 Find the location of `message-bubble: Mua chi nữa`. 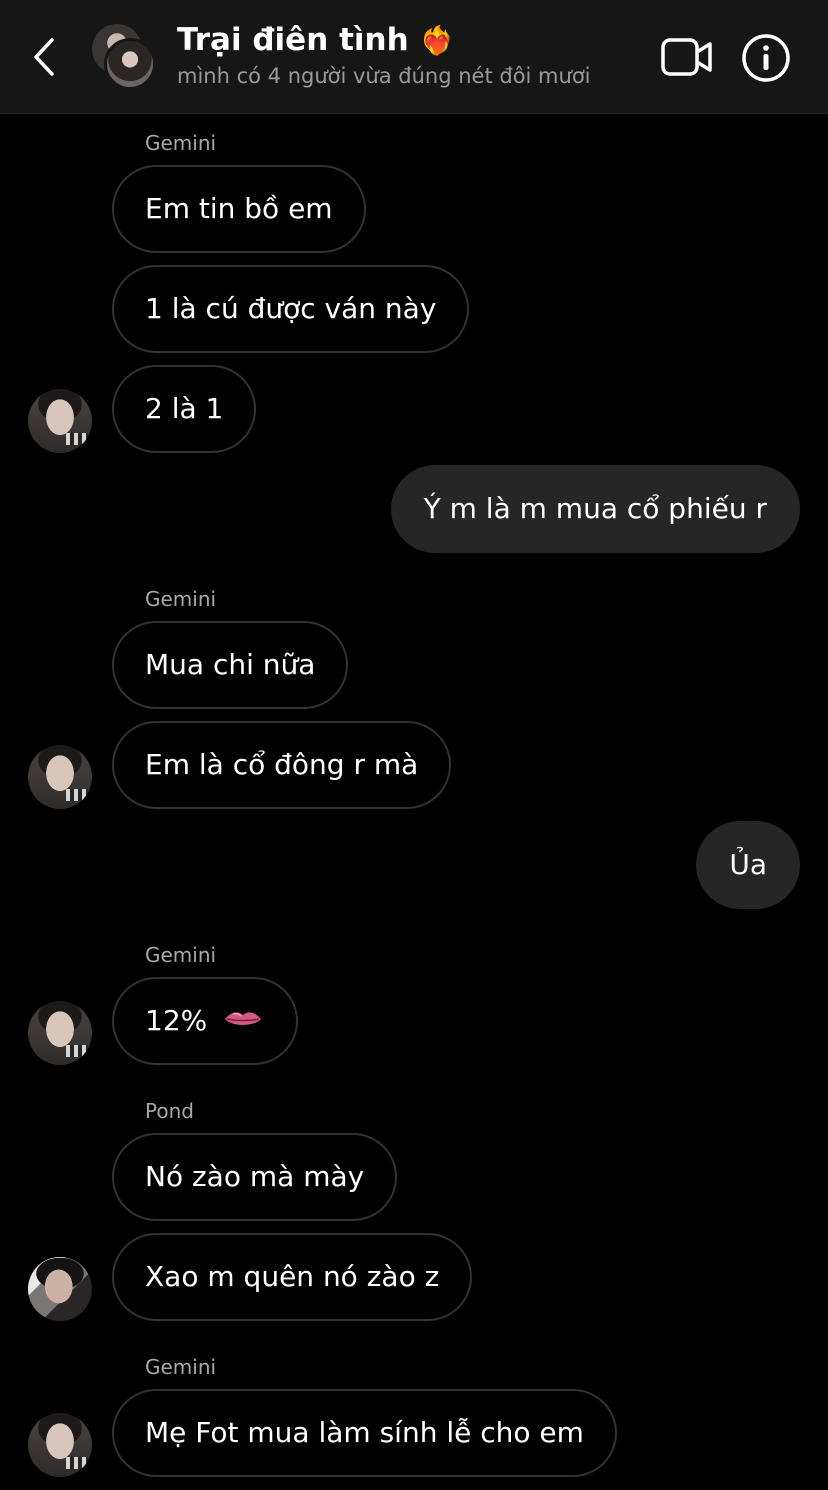

message-bubble: Mua chi nữa is located at coordinates (230, 665).